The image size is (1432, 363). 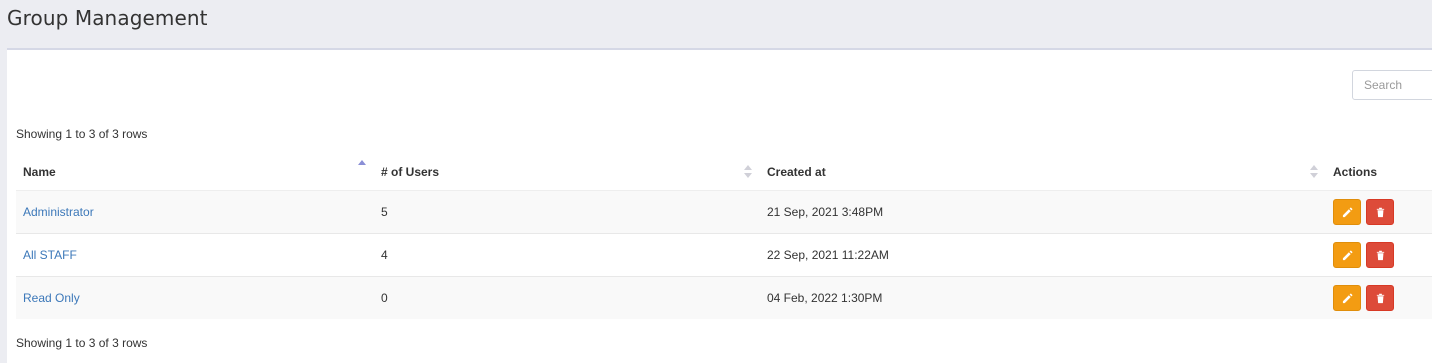 What do you see at coordinates (1043, 297) in the screenshot?
I see `cell-created: 04 Feb, 2022 1:30PM` at bounding box center [1043, 297].